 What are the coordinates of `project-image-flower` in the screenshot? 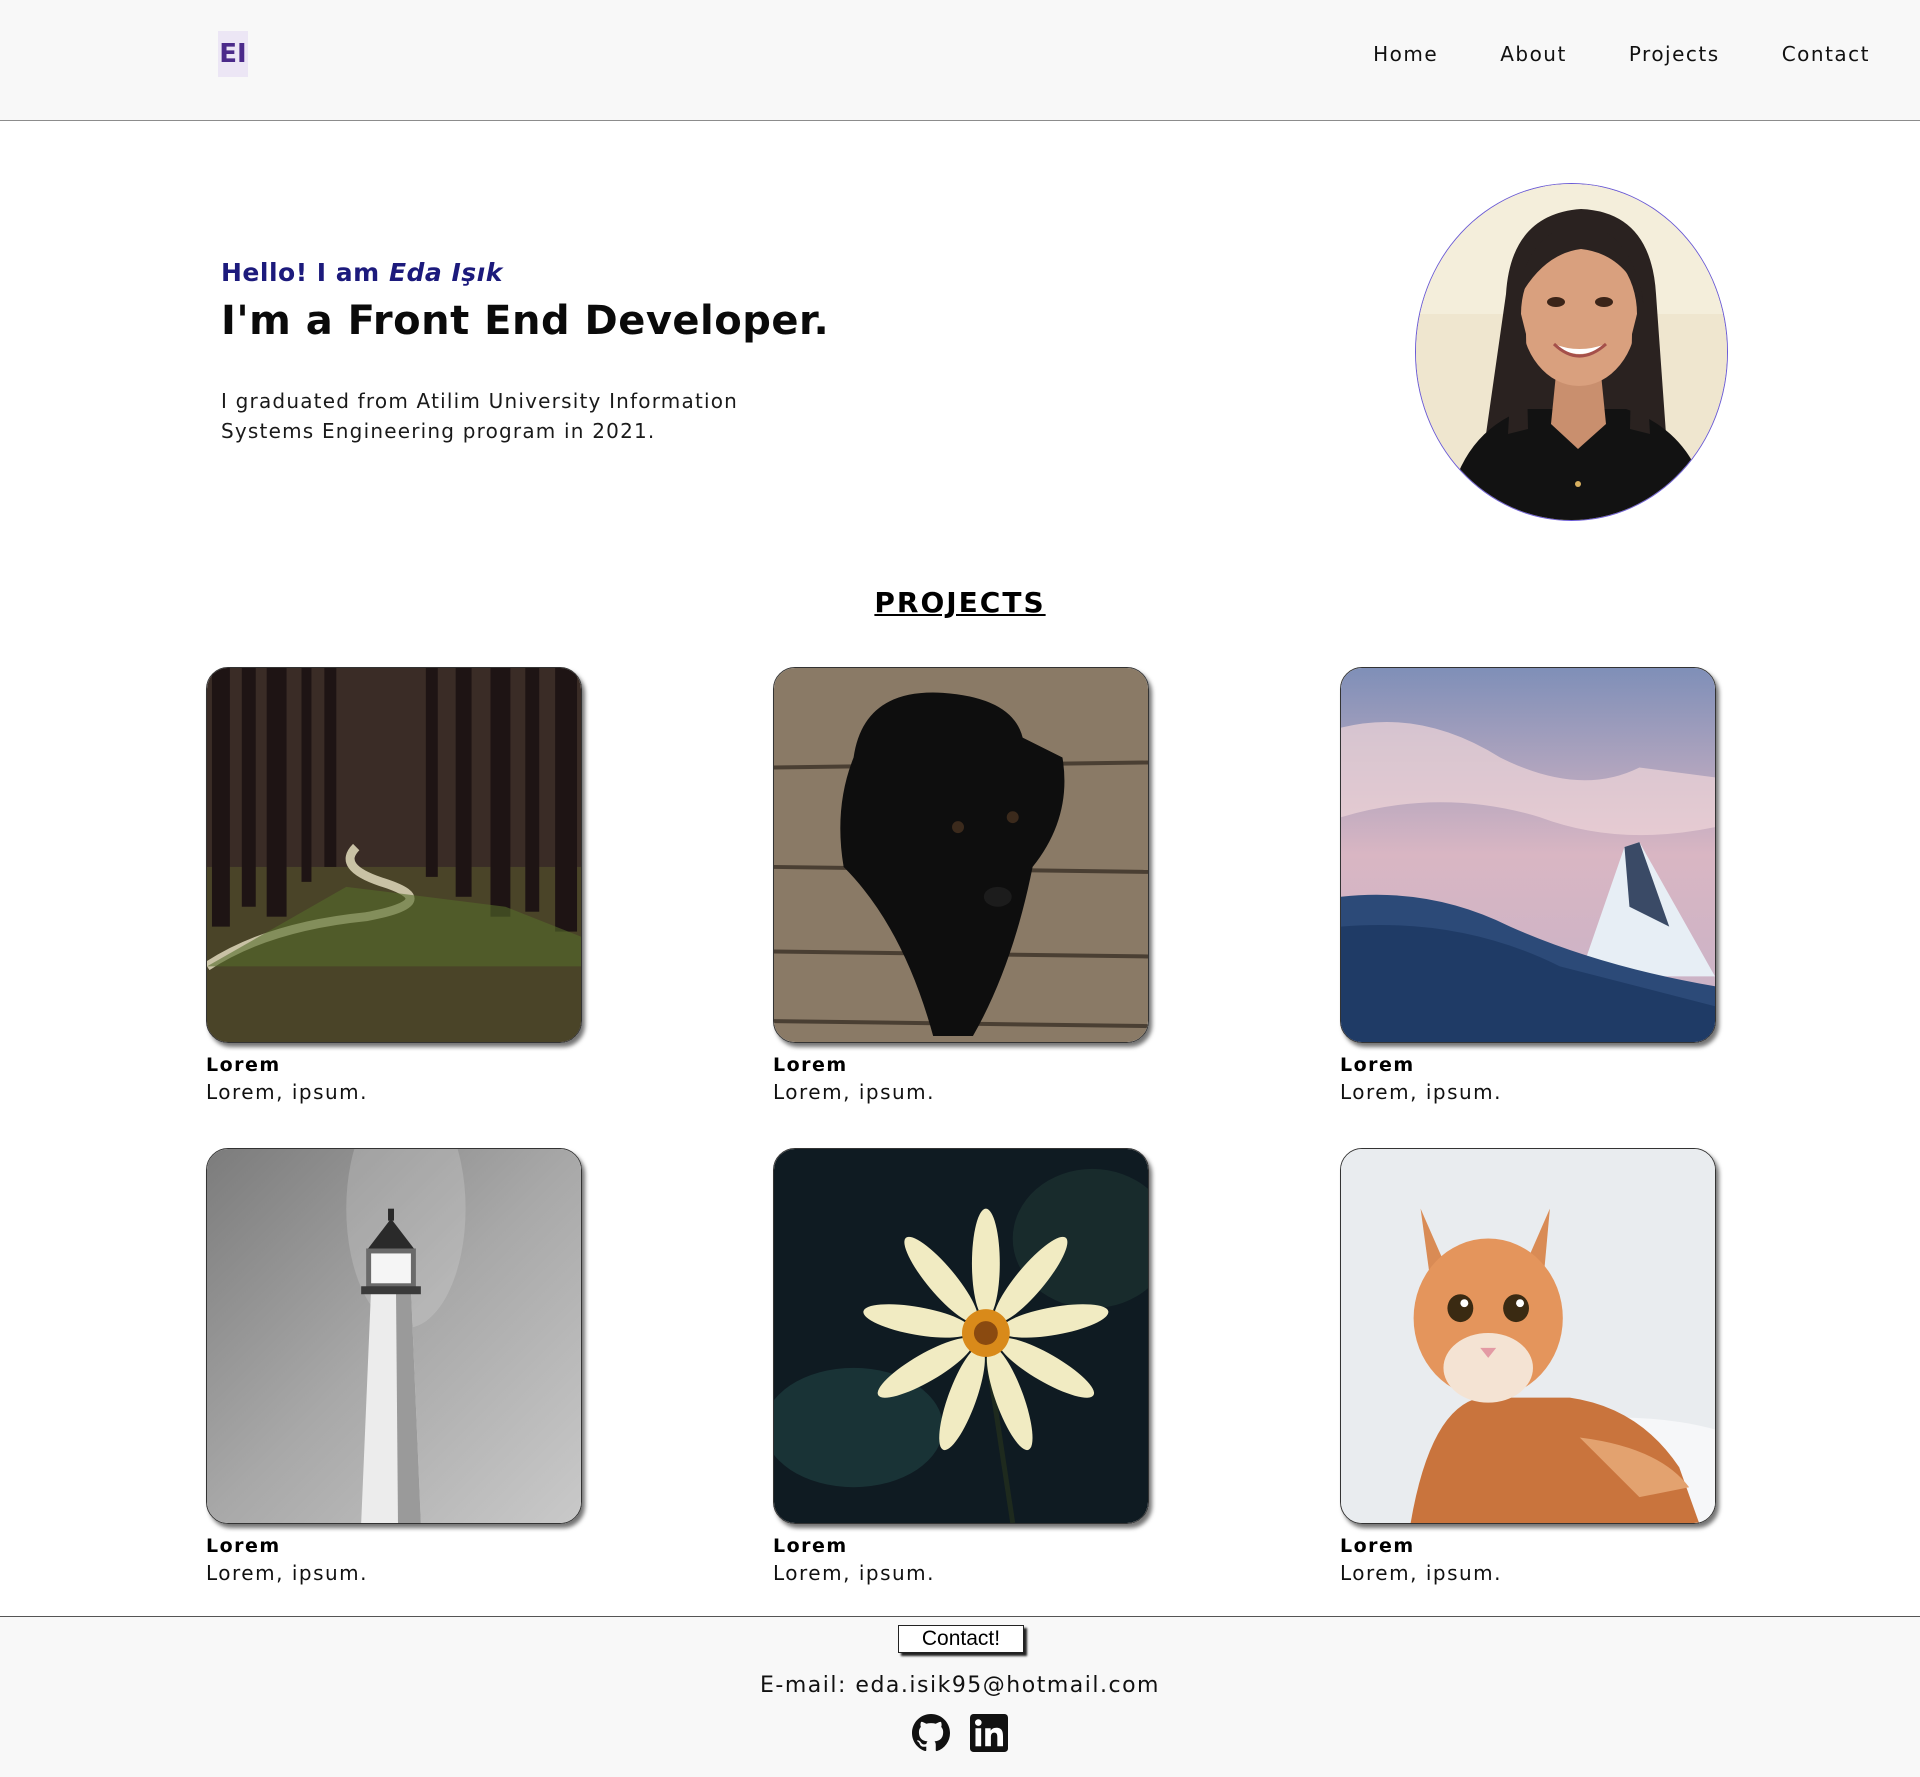 It's located at (961, 1336).